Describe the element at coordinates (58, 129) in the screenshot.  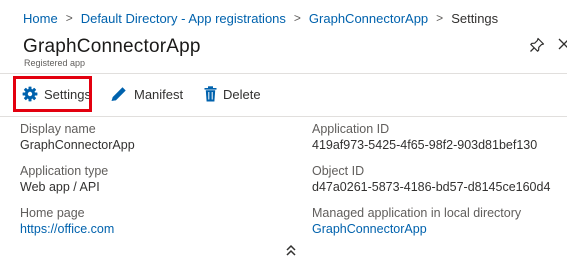
I see `display-name-label: Display name` at that location.